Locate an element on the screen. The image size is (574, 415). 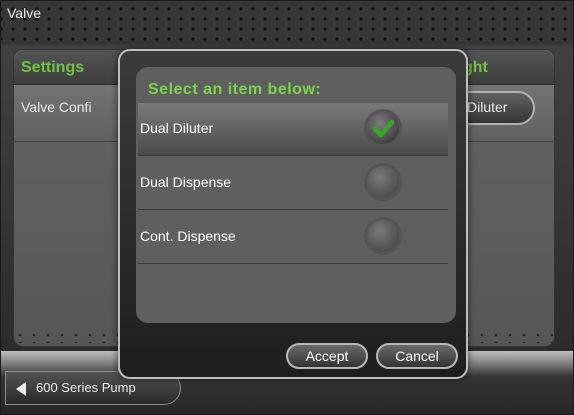
option-label: Dual Diluter is located at coordinates (177, 128).